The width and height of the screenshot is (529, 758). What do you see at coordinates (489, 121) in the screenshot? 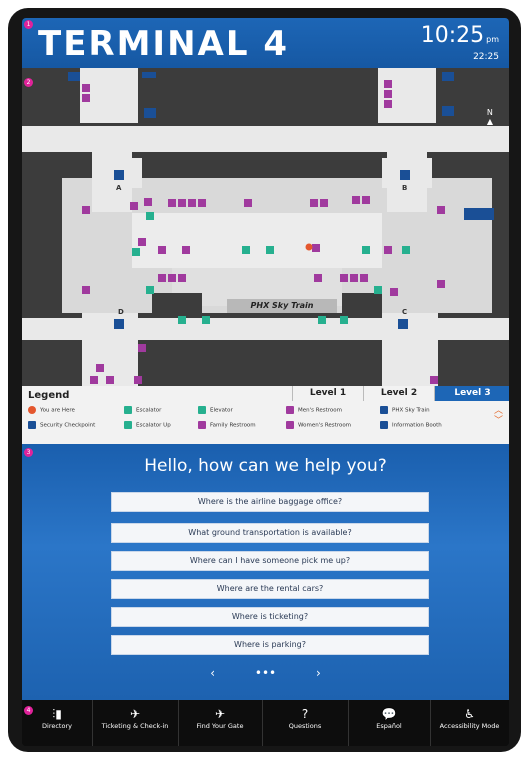
I see `north-arrow-icon: ▲` at bounding box center [489, 121].